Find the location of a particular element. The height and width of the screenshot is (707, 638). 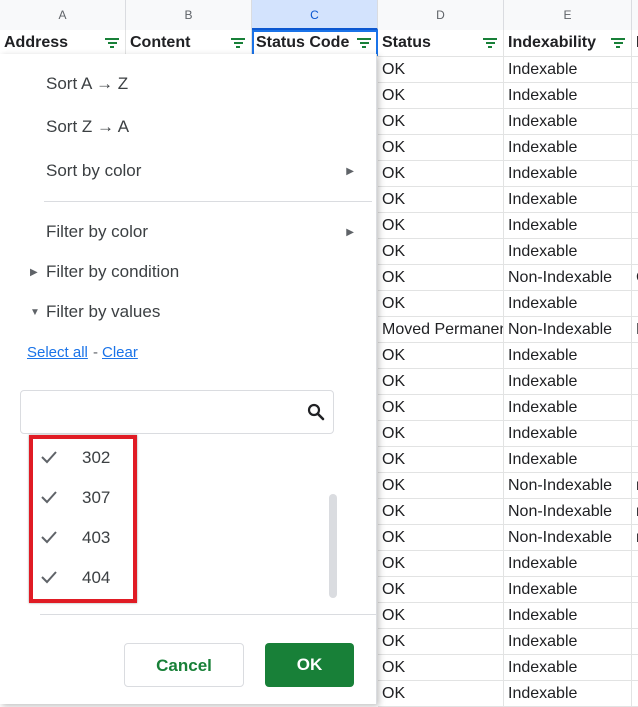

values-scrollbar is located at coordinates (333, 546).